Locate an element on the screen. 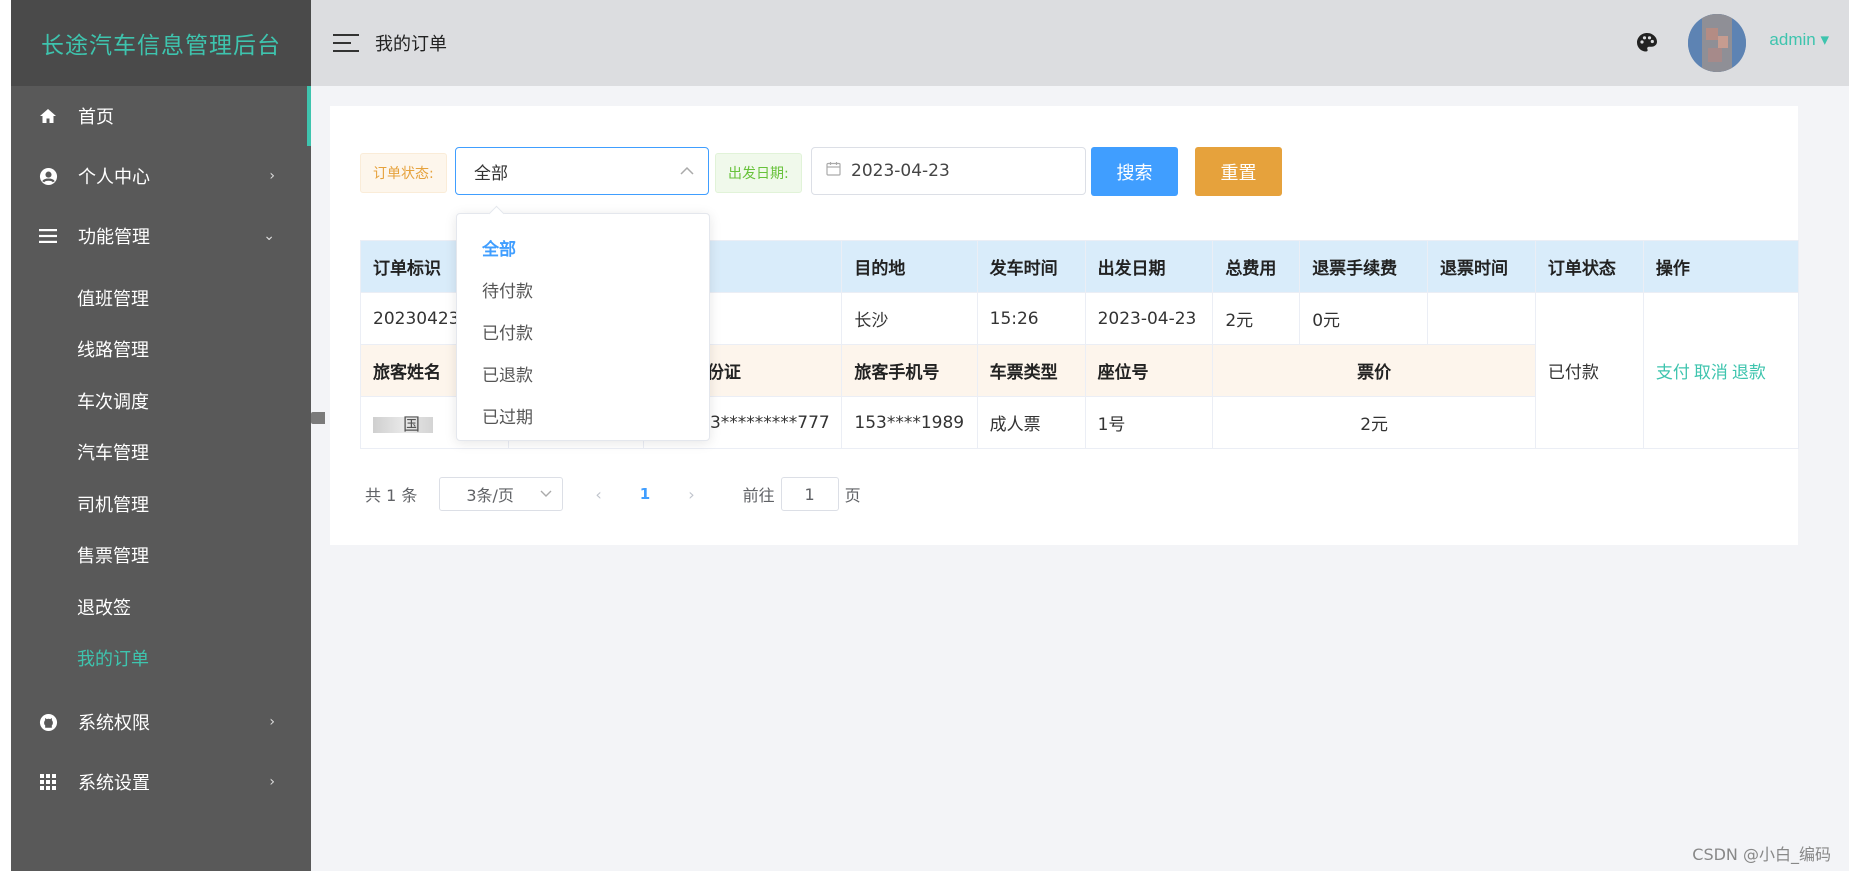 The height and width of the screenshot is (871, 1849). column-header: 退票手续费 is located at coordinates (1363, 266).